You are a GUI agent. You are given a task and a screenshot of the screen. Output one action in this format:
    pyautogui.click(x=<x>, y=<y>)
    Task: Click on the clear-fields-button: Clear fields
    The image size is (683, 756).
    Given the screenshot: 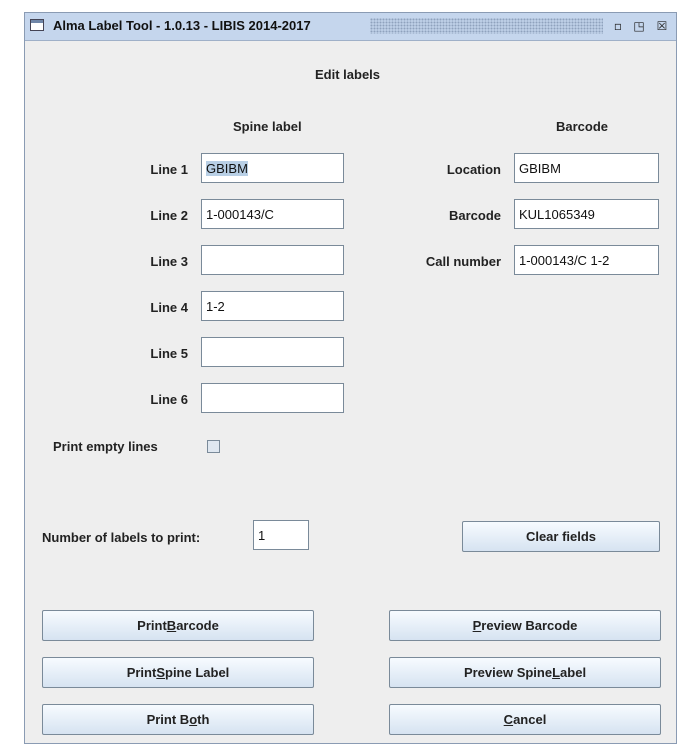 What is the action you would take?
    pyautogui.click(x=561, y=536)
    